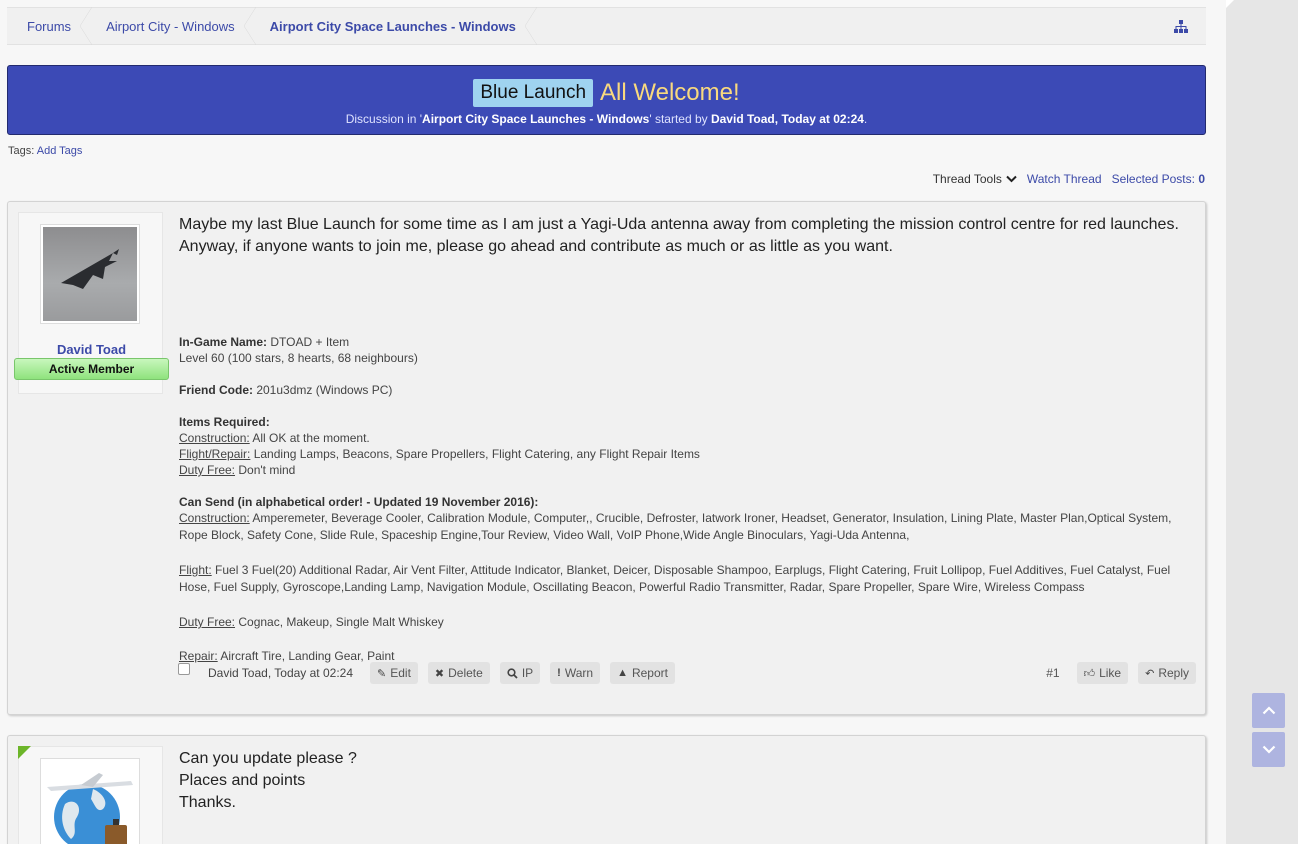  I want to click on discussion-forum-link: Airport City Space Launches - Windows, so click(535, 119).